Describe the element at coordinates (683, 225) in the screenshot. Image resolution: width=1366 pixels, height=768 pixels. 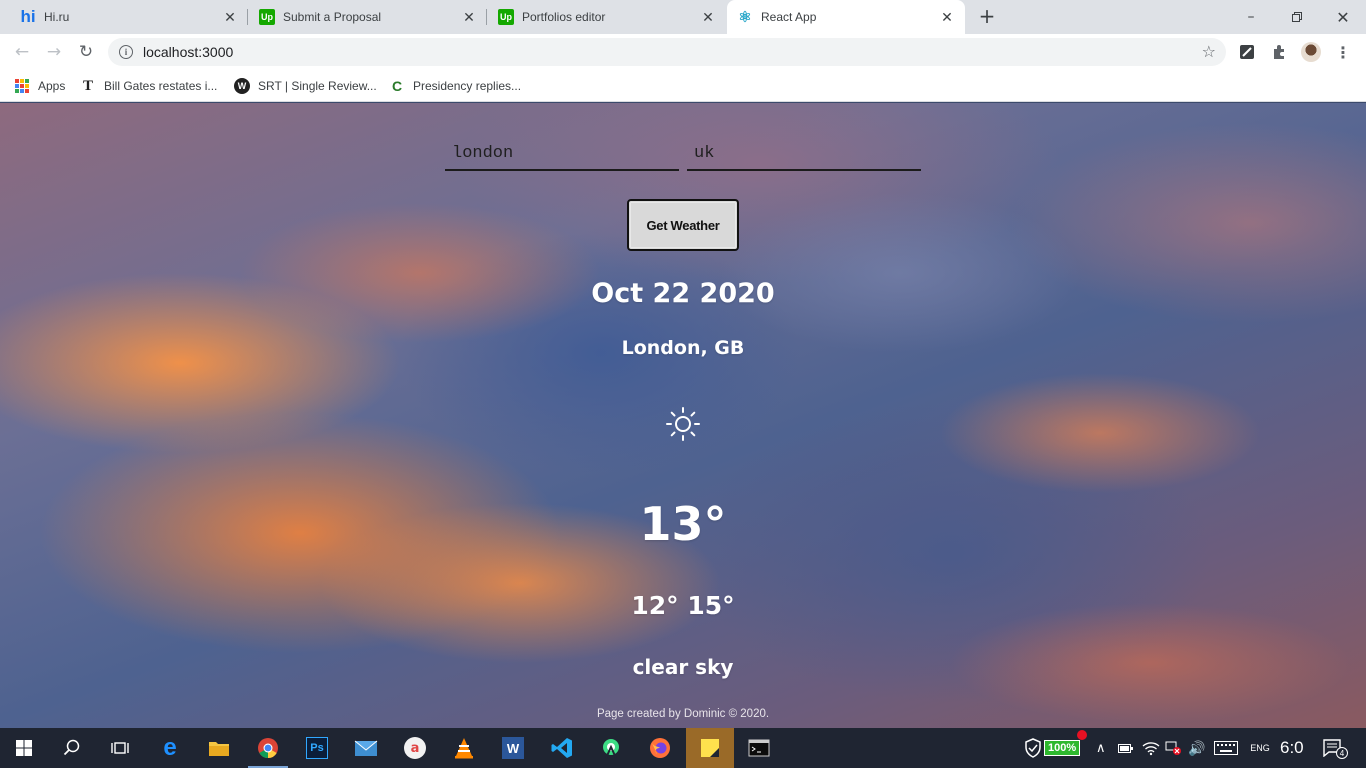
I see `get-weather-button: Get Weather` at that location.